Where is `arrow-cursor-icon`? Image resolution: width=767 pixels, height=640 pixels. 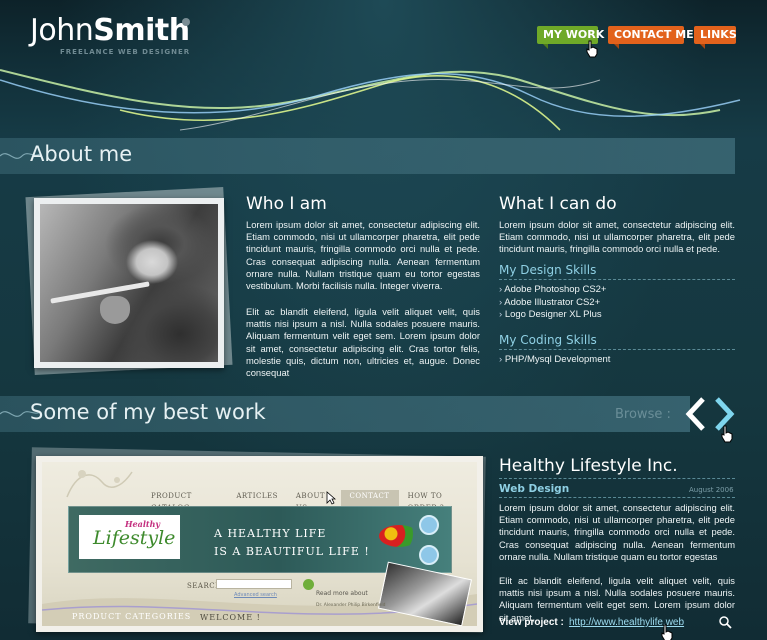 arrow-cursor-icon is located at coordinates (331, 498).